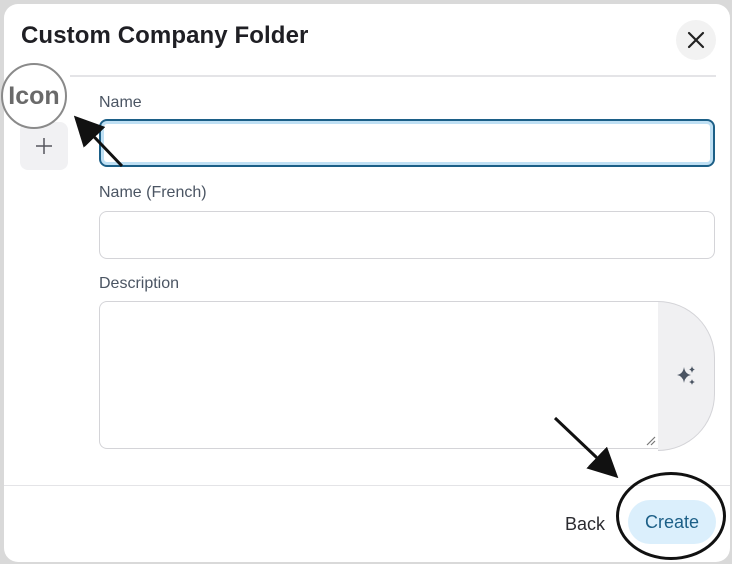 The image size is (732, 564). Describe the element at coordinates (120, 102) in the screenshot. I see `name-label: Name` at that location.